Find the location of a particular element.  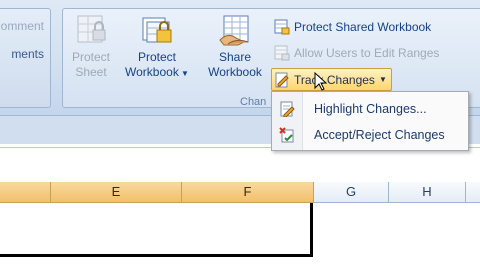

allow-users-label: Allow Users to Edit Ranges is located at coordinates (367, 53).